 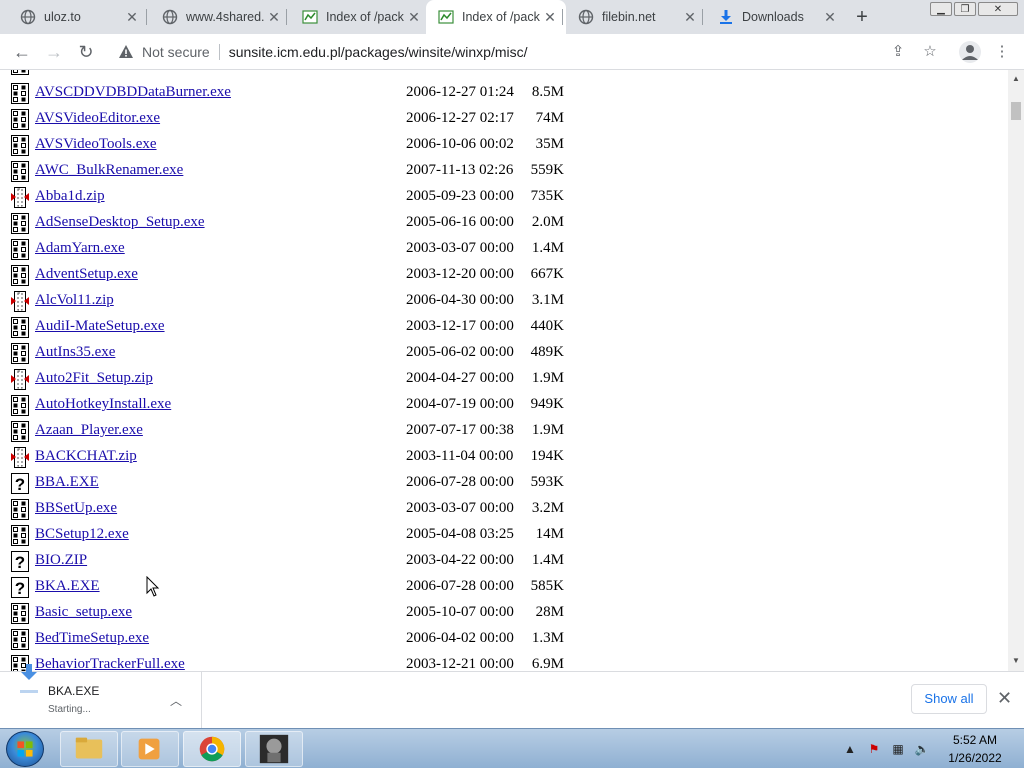 I want to click on clock-date: 1/26/2022, so click(x=975, y=758).